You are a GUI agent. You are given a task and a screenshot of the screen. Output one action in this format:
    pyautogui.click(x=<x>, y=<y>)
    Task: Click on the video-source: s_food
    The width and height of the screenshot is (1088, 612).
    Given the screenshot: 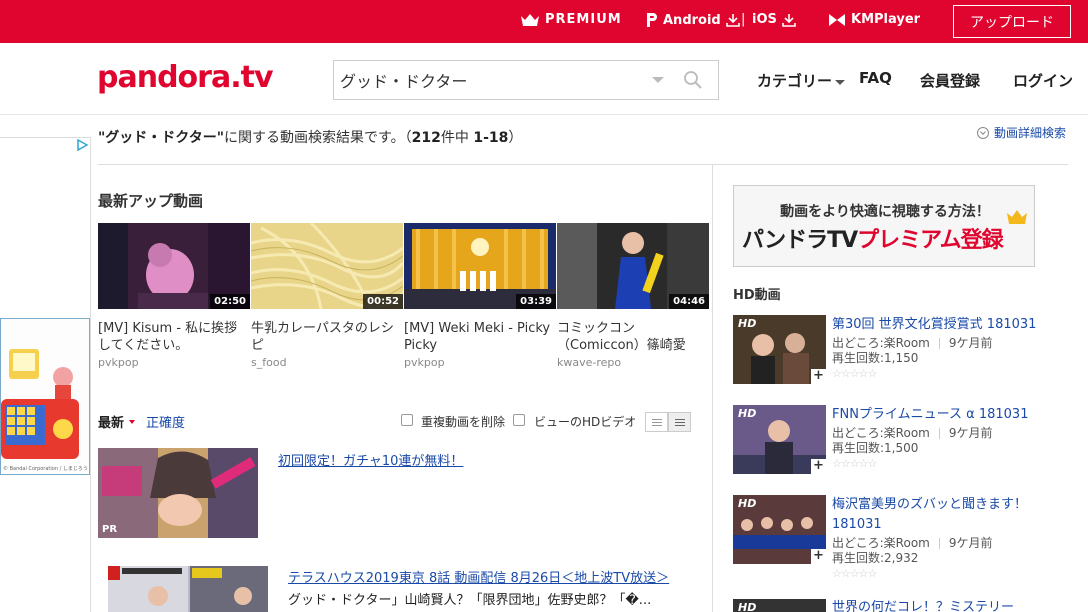 What is the action you would take?
    pyautogui.click(x=269, y=362)
    